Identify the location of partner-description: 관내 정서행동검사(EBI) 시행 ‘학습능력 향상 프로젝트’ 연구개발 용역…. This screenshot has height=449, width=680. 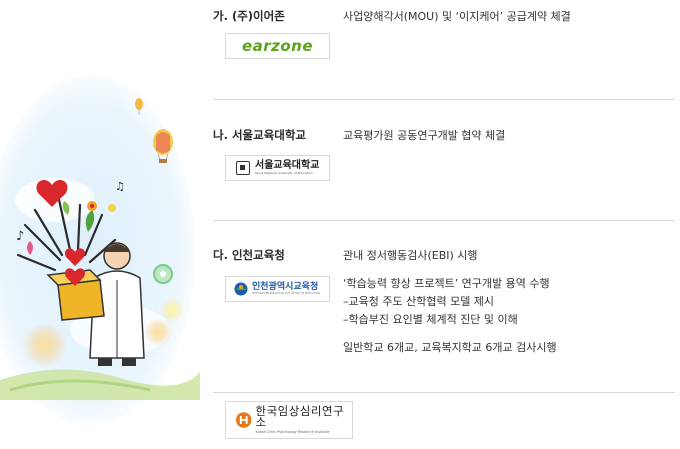
(450, 302).